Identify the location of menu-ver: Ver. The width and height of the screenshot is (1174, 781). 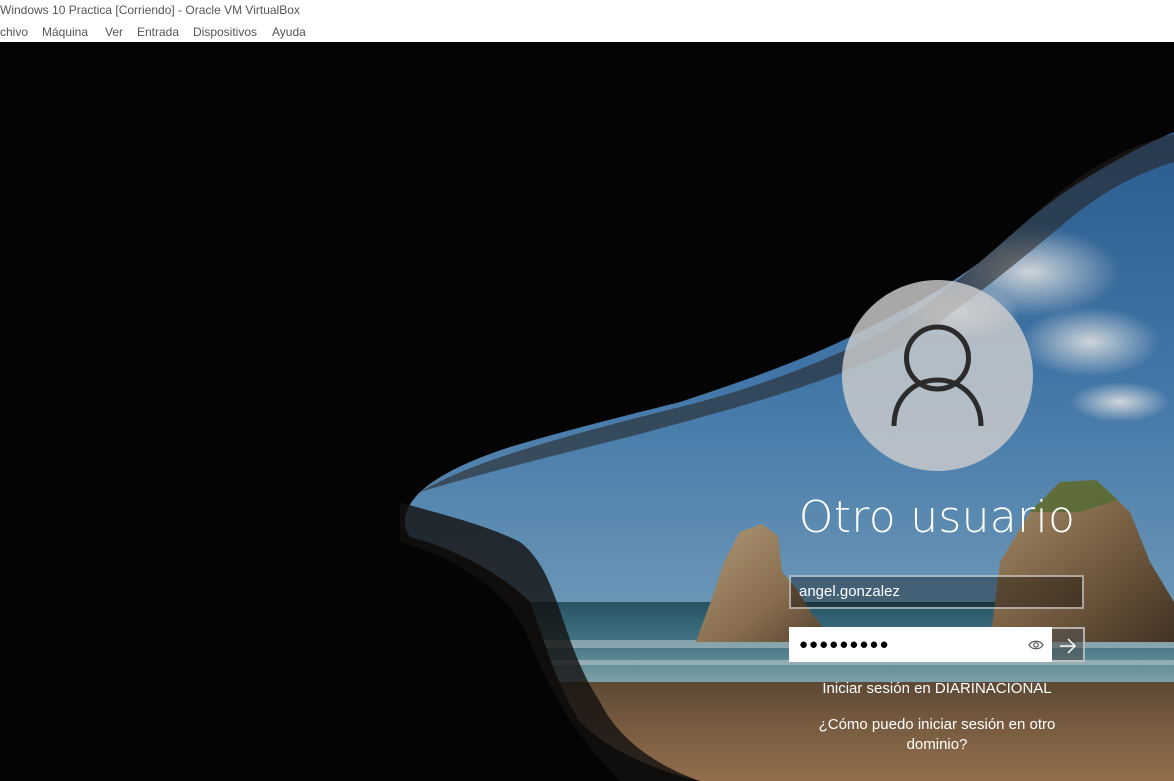
(114, 32).